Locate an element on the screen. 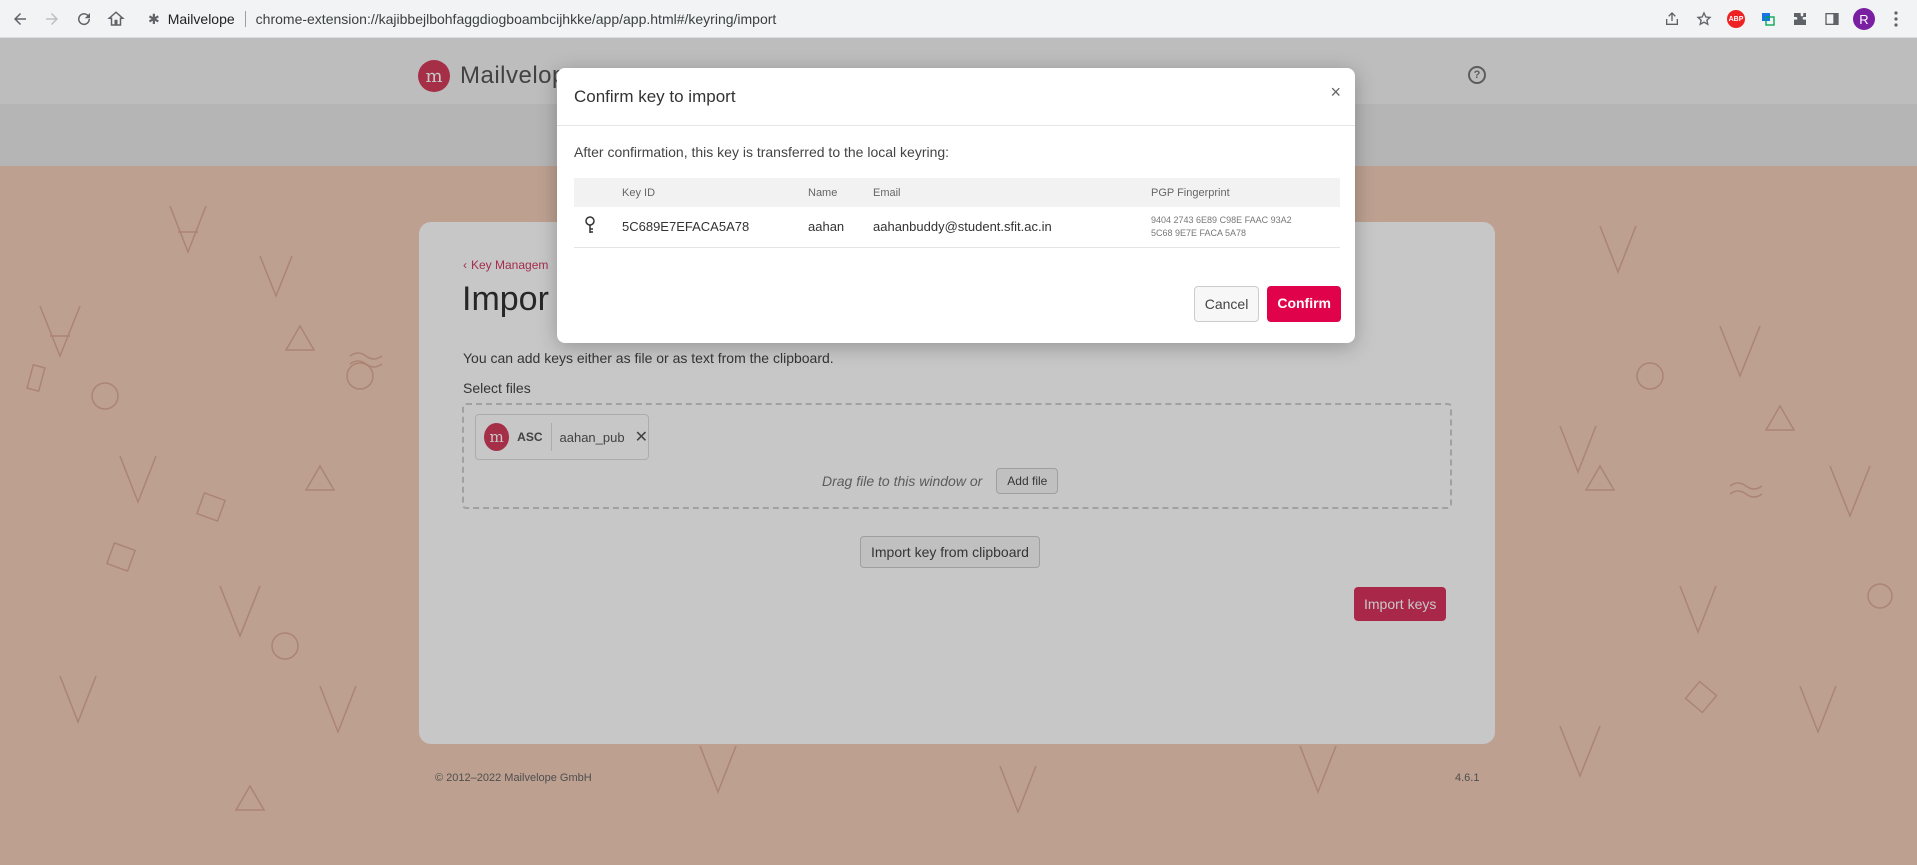 The height and width of the screenshot is (865, 1917). email-cell: aahanbuddy@student.sfit.ac.in is located at coordinates (1002, 227).